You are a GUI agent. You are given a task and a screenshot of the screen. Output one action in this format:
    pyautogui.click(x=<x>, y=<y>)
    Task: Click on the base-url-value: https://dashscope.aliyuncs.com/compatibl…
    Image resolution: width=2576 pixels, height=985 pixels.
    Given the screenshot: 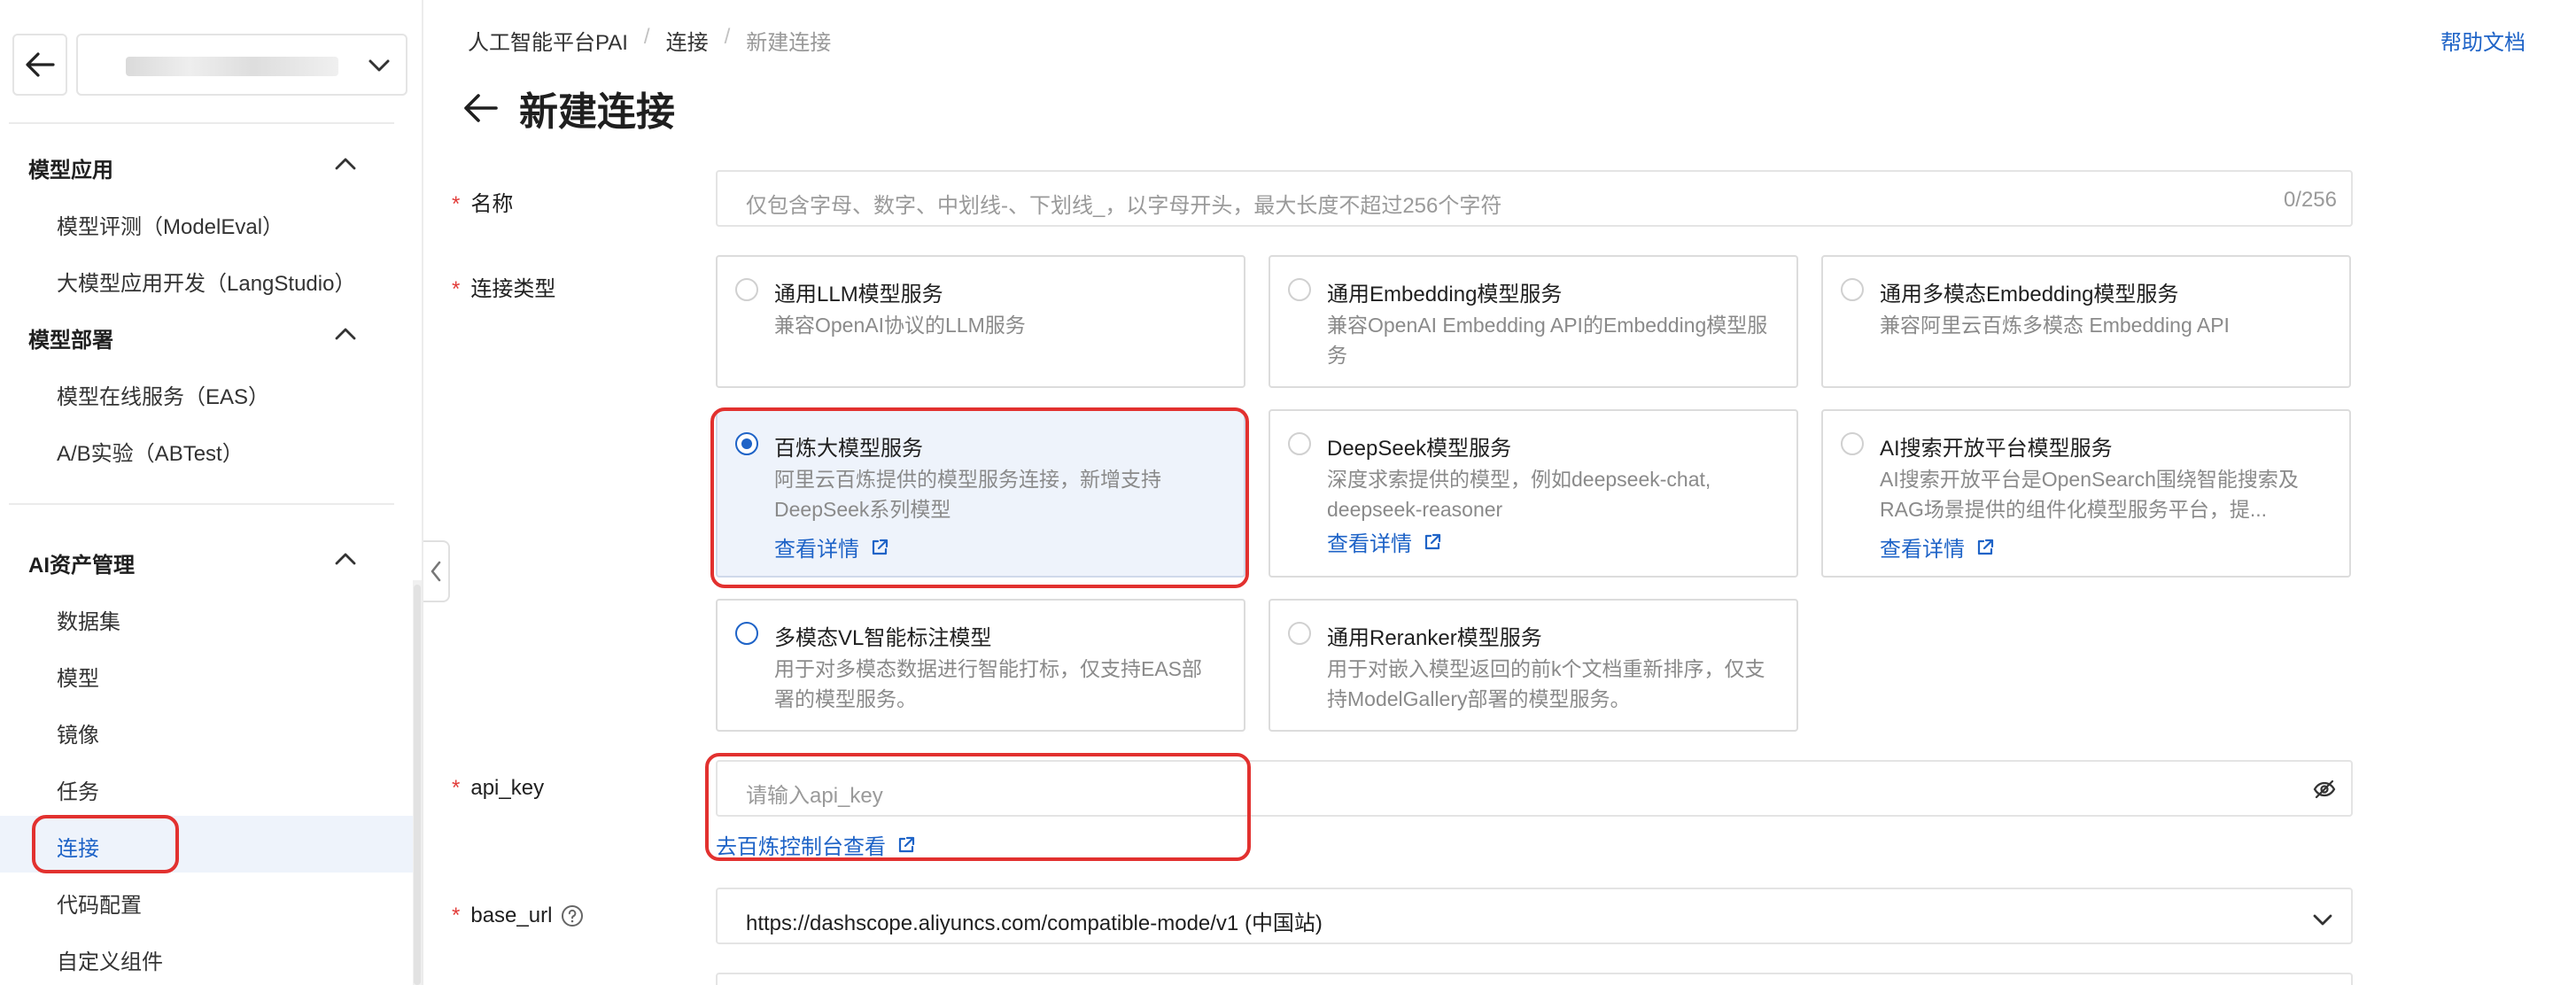 What is the action you would take?
    pyautogui.click(x=1034, y=923)
    